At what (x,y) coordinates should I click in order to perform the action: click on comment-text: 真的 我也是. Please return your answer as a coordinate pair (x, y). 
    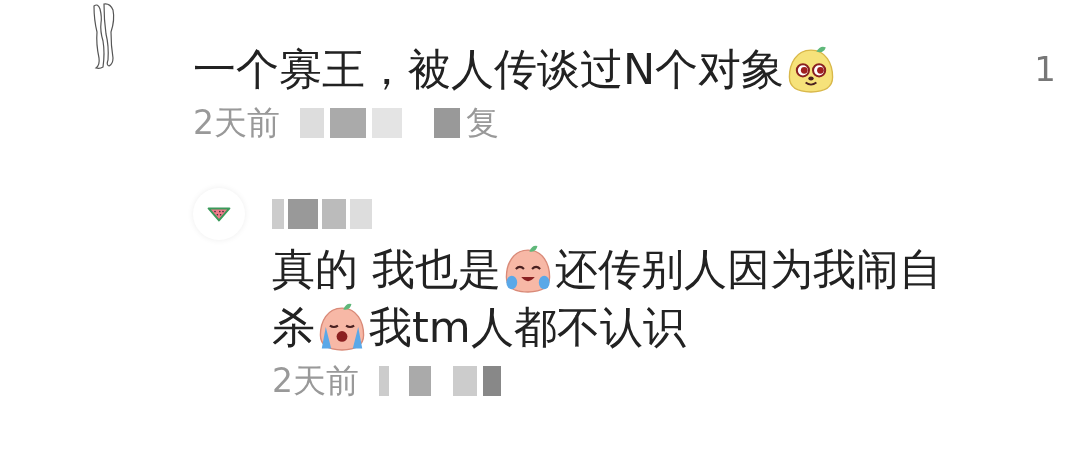
    Looking at the image, I should click on (386, 269).